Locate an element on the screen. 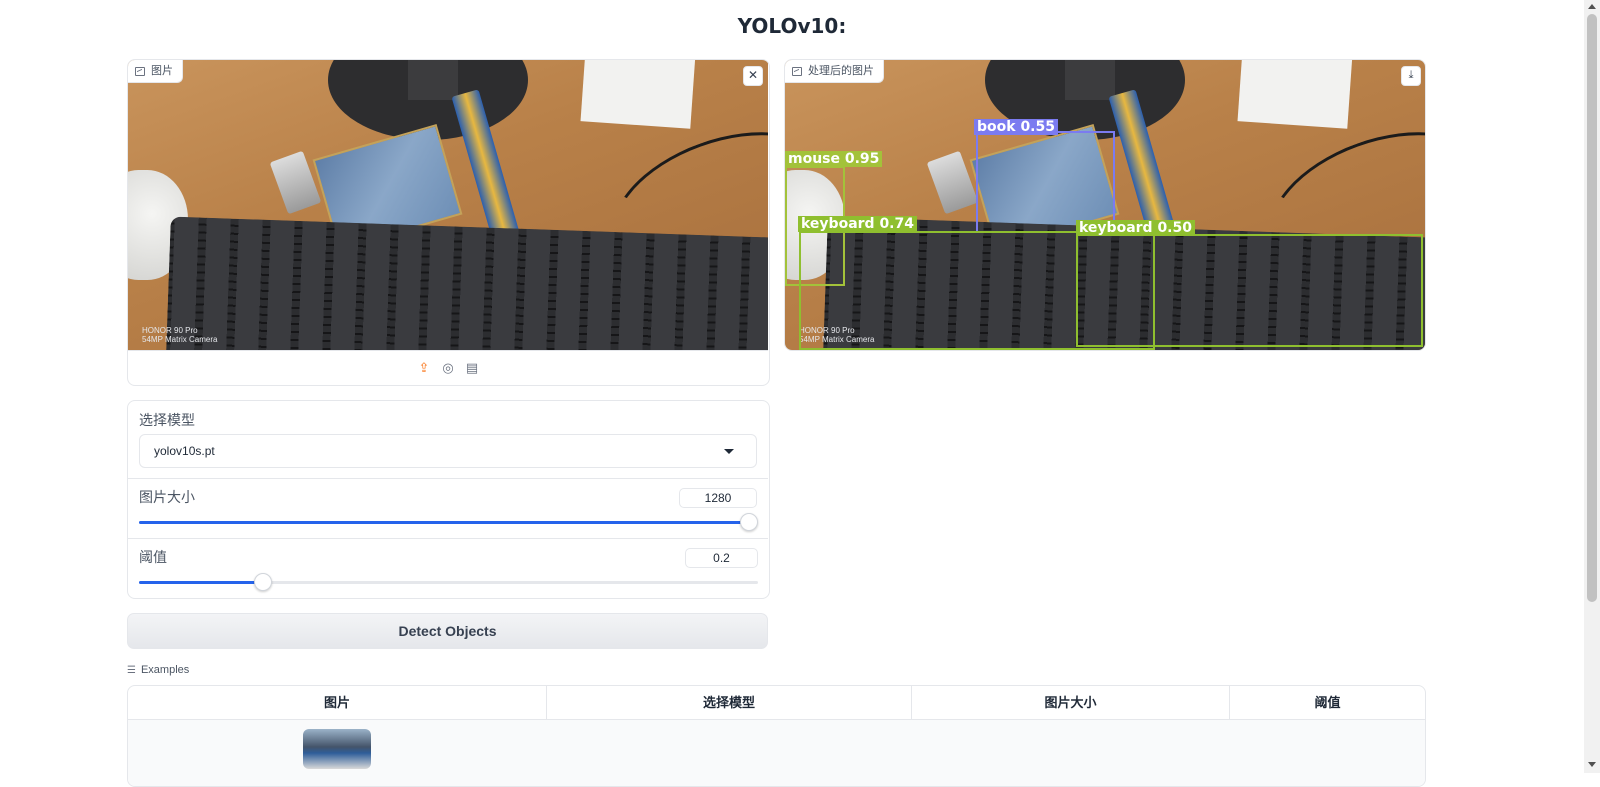 This screenshot has width=1600, height=787. webcam-icon: ◎ is located at coordinates (448, 368).